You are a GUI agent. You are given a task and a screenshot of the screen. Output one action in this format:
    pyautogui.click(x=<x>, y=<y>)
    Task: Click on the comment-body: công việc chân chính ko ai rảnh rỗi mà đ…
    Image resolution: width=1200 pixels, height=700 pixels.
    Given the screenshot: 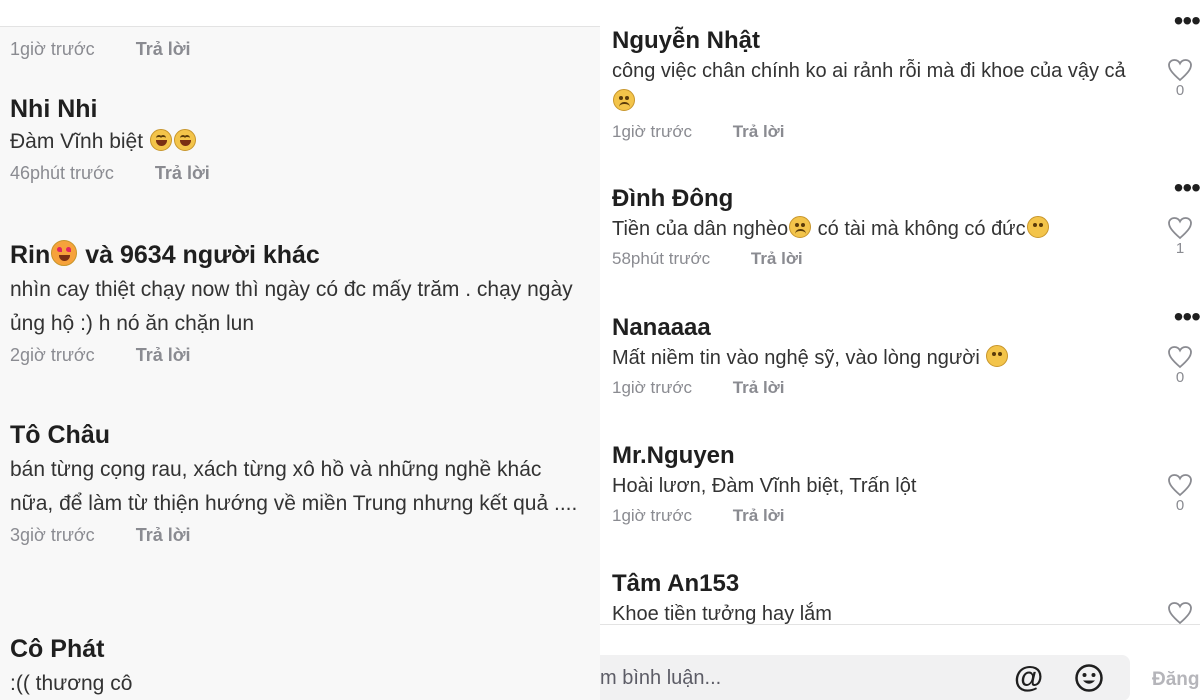 What is the action you would take?
    pyautogui.click(x=869, y=71)
    